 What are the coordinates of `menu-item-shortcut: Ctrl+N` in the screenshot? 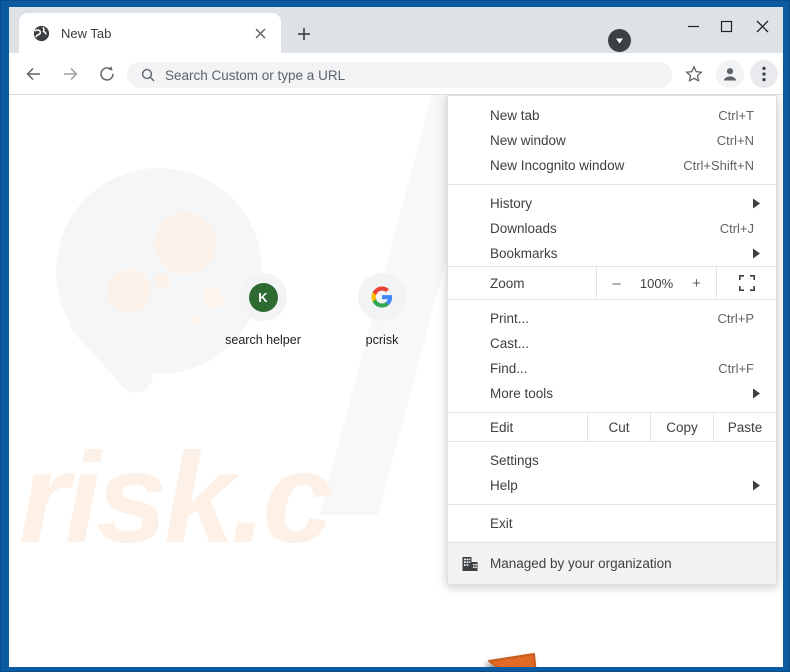 It's located at (735, 140).